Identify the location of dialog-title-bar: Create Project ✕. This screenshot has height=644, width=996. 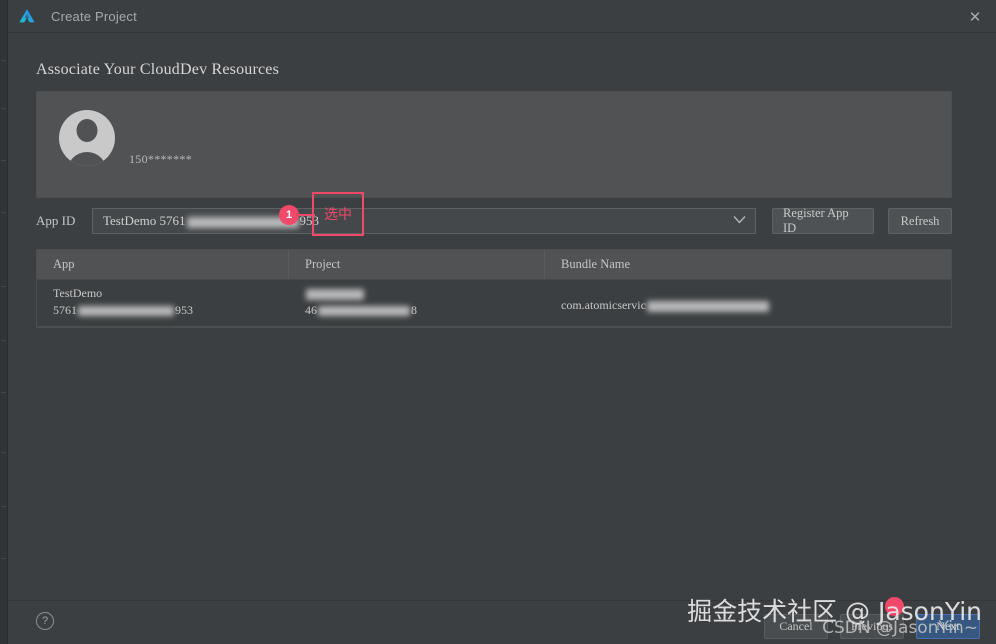
(502, 16).